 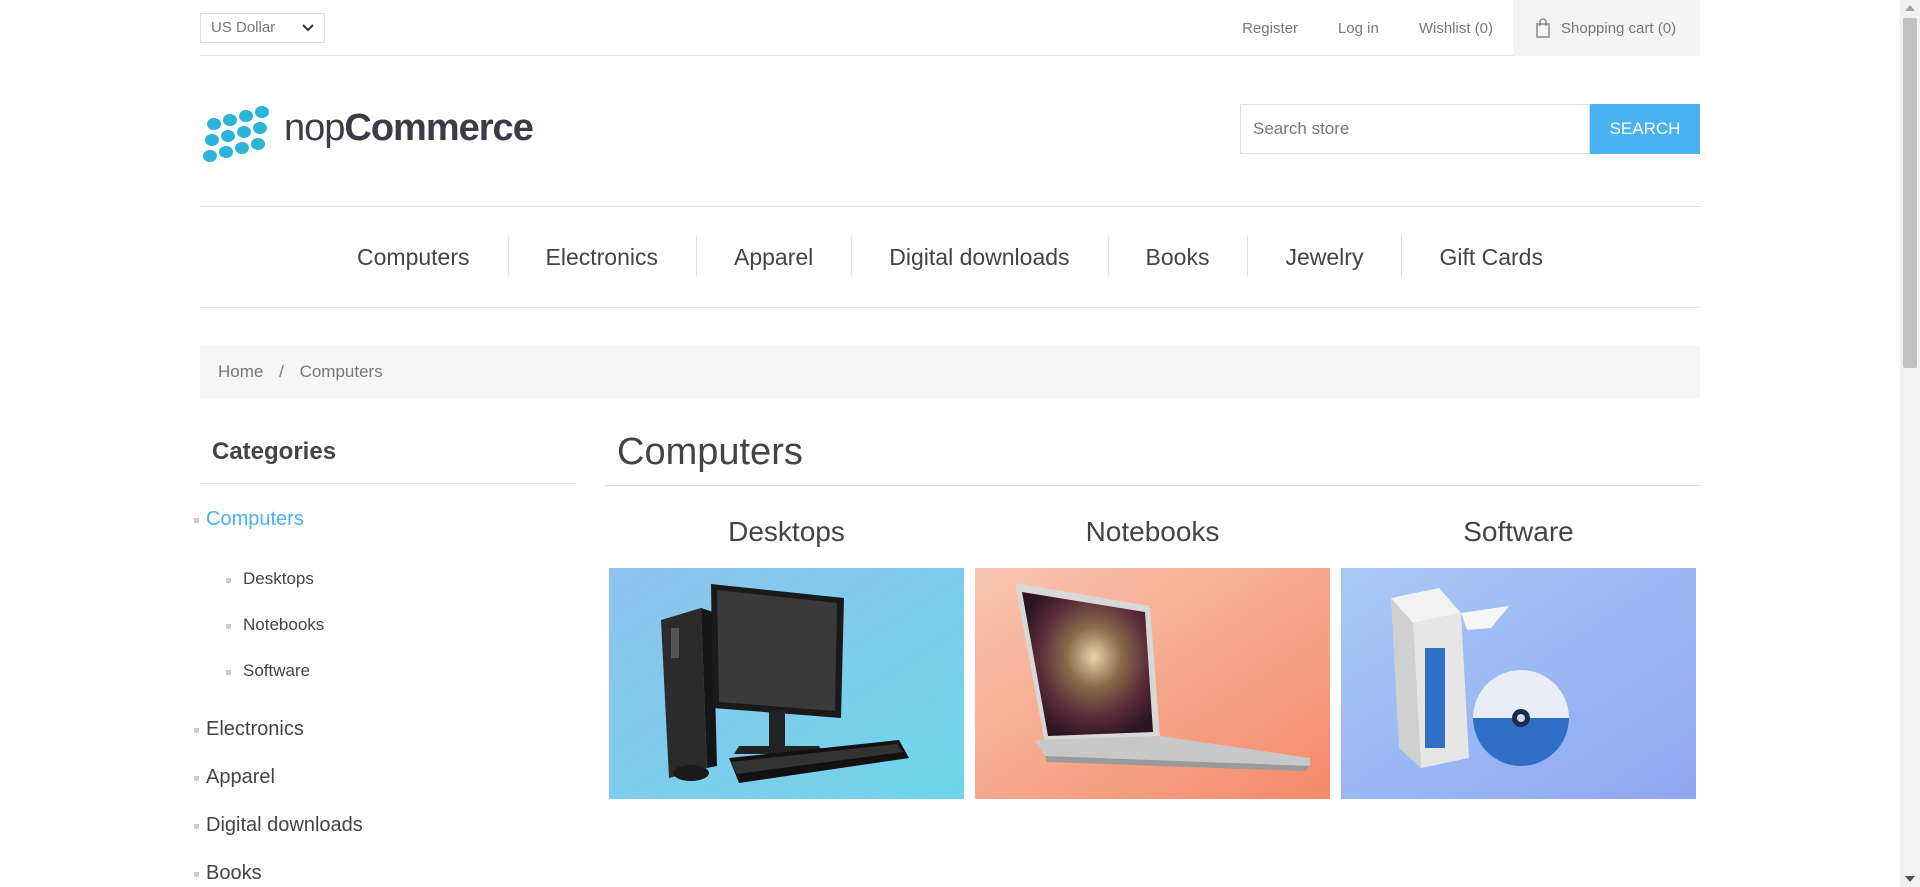 I want to click on menu-item-jewelry: Jewelry, so click(x=1324, y=255).